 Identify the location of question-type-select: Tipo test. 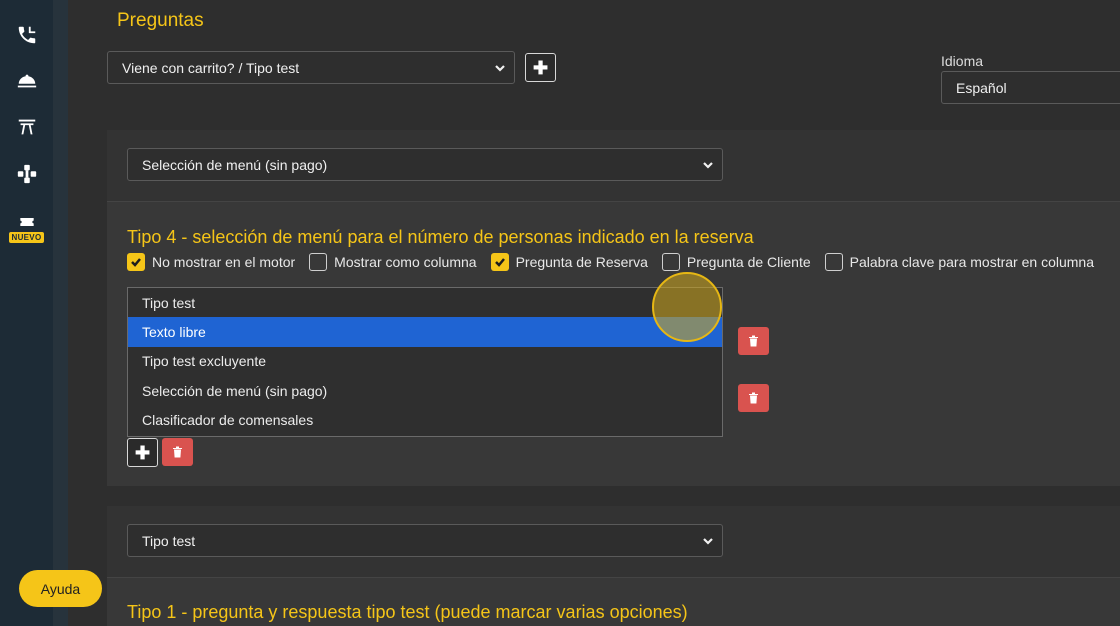
(425, 540).